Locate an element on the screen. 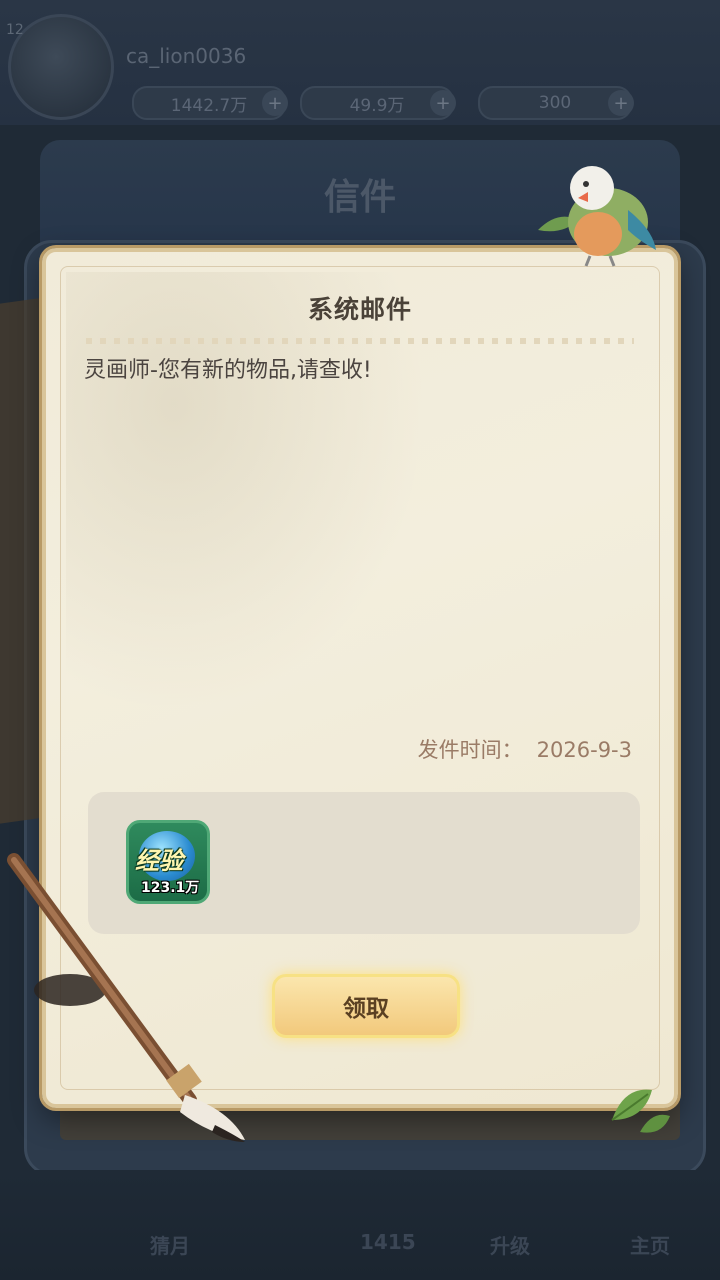  currency-pill-2: 49.9万 + is located at coordinates (378, 103).